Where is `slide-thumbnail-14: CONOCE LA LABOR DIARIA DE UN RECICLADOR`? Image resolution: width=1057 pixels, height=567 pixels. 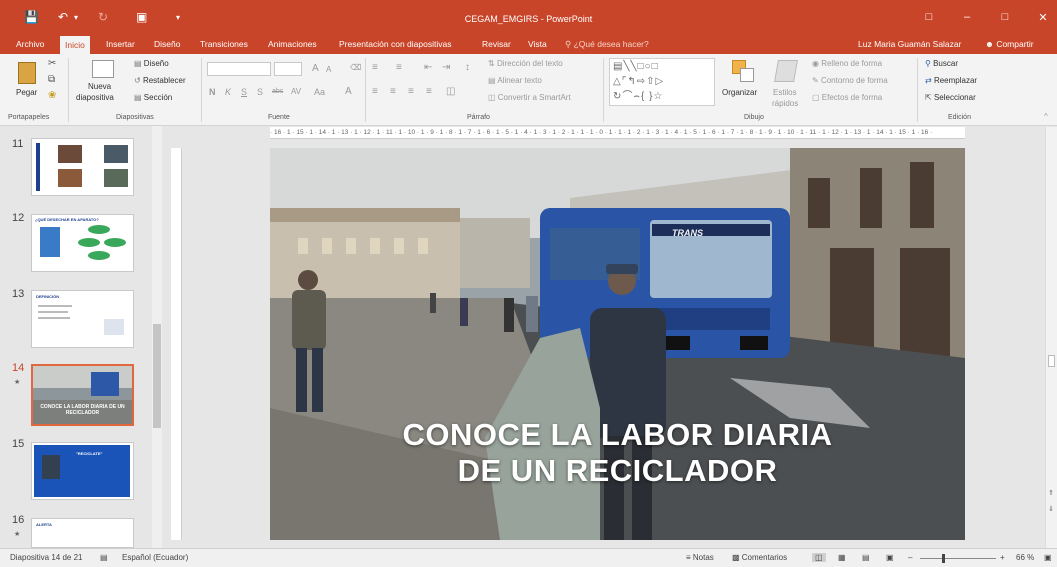
slide-thumbnail-14: CONOCE LA LABOR DIARIA DE UN RECICLADOR is located at coordinates (82, 395).